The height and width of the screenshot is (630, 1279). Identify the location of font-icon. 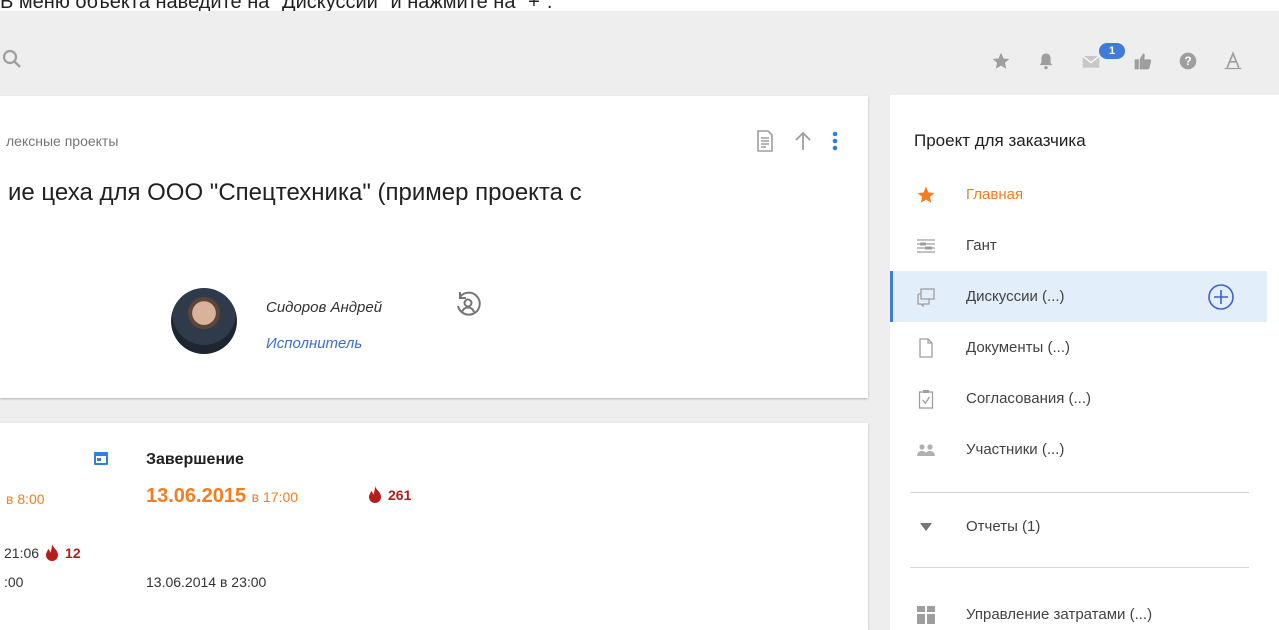
(1233, 61).